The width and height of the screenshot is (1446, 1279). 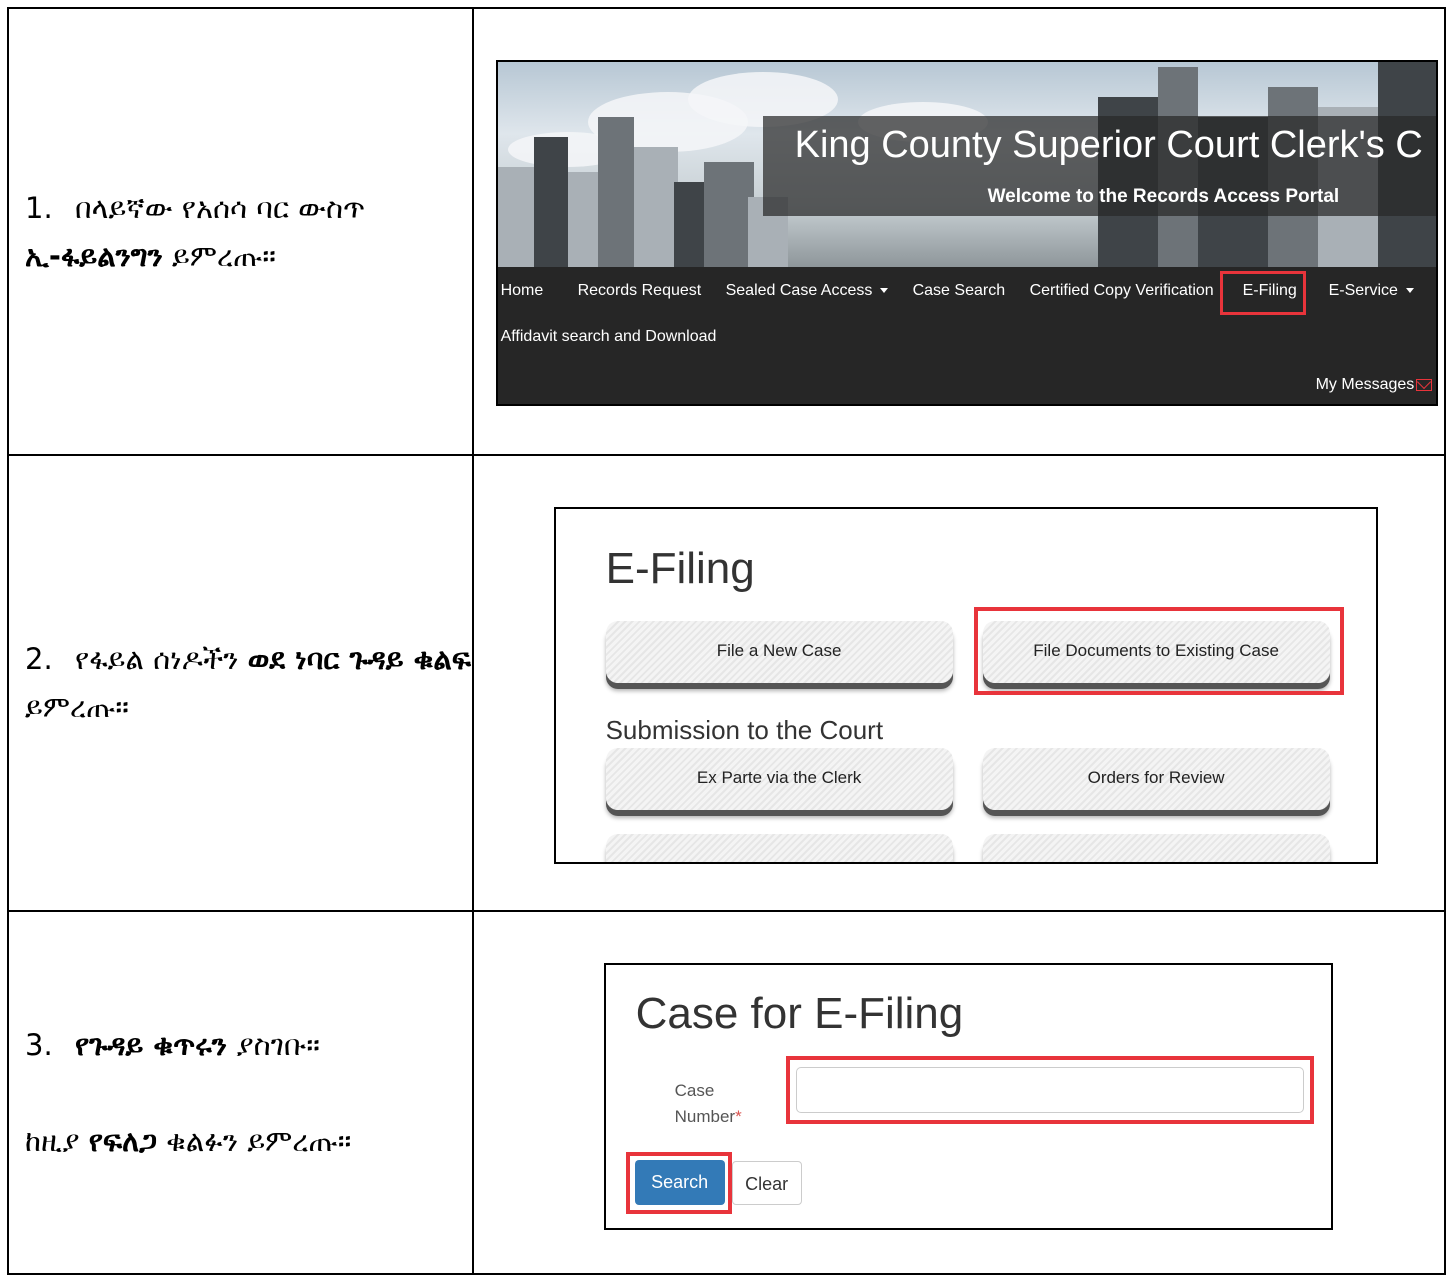 What do you see at coordinates (959, 291) in the screenshot?
I see `nav-case-search: Case Search` at bounding box center [959, 291].